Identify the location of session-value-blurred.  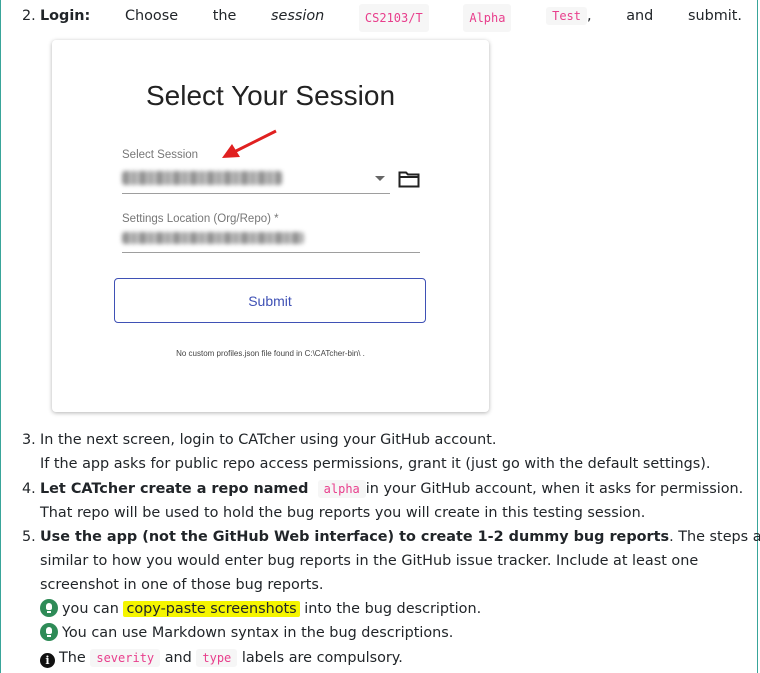
(202, 178).